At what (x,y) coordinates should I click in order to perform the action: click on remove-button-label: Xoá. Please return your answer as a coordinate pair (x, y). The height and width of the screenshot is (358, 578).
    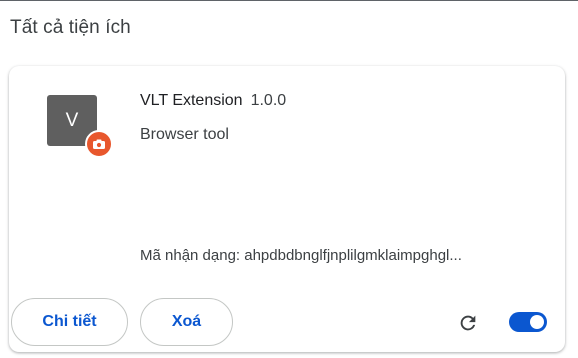
    Looking at the image, I should click on (186, 321).